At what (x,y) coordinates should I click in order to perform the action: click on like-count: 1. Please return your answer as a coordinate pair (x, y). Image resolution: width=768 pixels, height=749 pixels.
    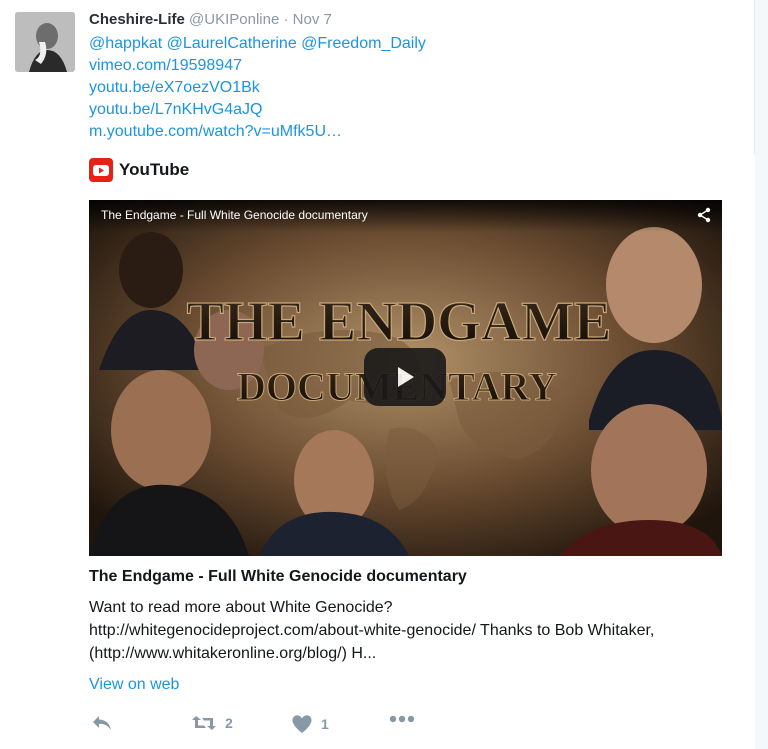
    Looking at the image, I should click on (325, 724).